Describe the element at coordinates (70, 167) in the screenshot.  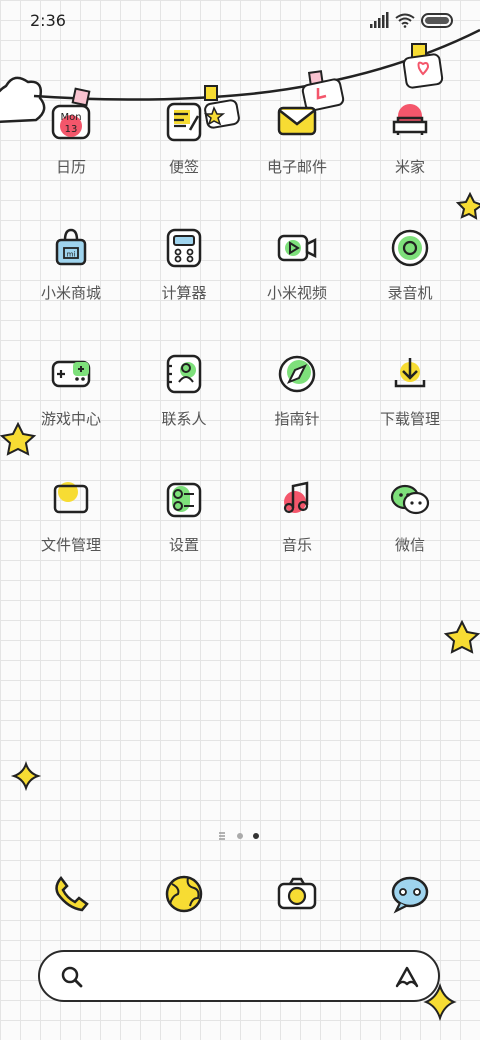
I see `app-label: 日历` at that location.